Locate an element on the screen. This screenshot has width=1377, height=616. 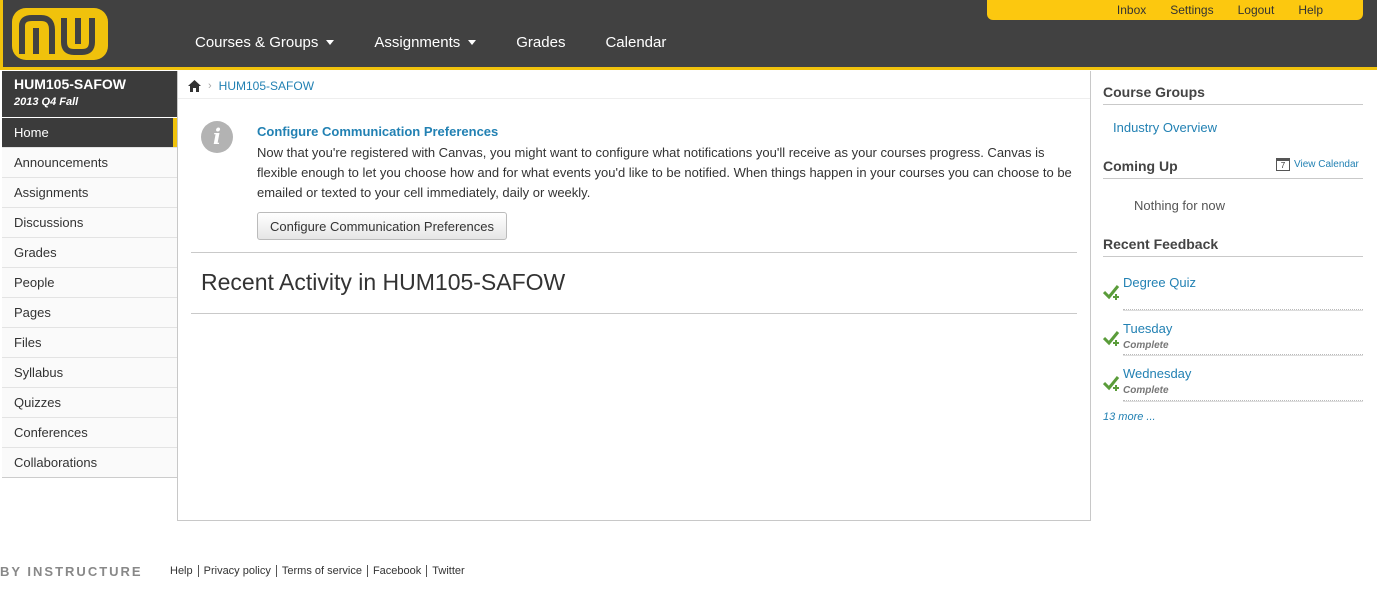
settings-link: Settings is located at coordinates (1191, 10).